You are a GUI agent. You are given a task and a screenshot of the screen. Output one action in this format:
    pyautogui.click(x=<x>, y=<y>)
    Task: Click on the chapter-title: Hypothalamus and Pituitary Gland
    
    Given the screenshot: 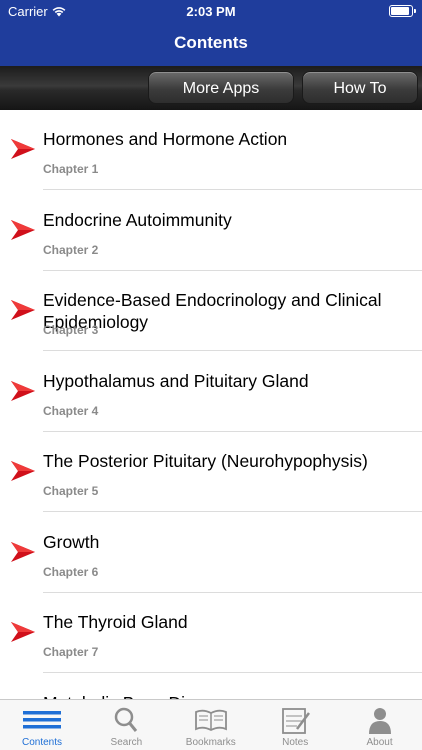 What is the action you would take?
    pyautogui.click(x=176, y=380)
    